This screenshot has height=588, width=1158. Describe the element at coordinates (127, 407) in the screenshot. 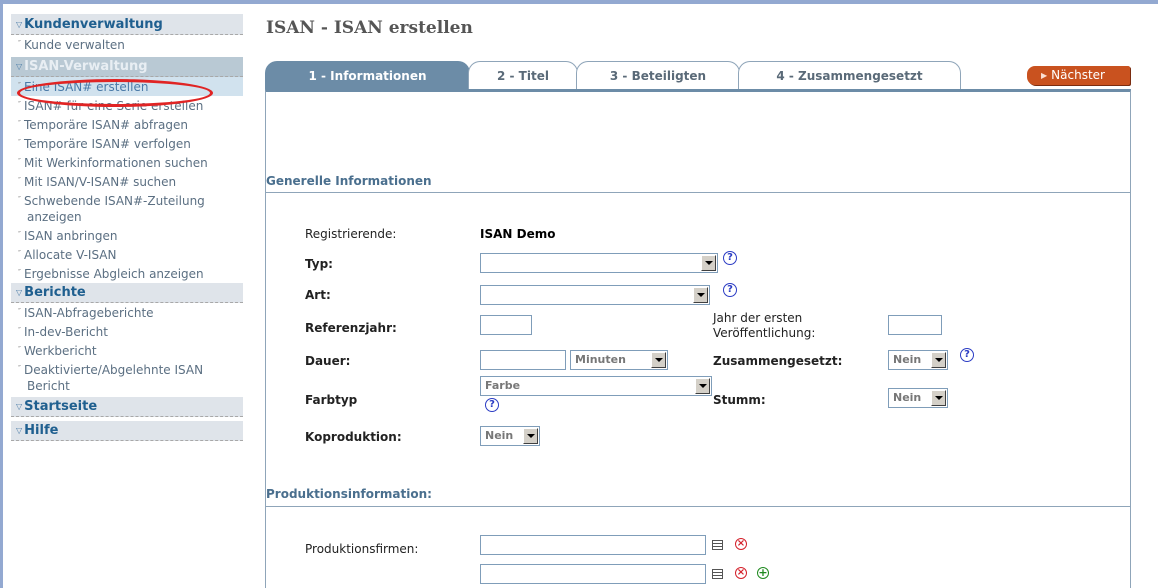

I see `sidebar-section-startseite: ▽ Startseite` at that location.